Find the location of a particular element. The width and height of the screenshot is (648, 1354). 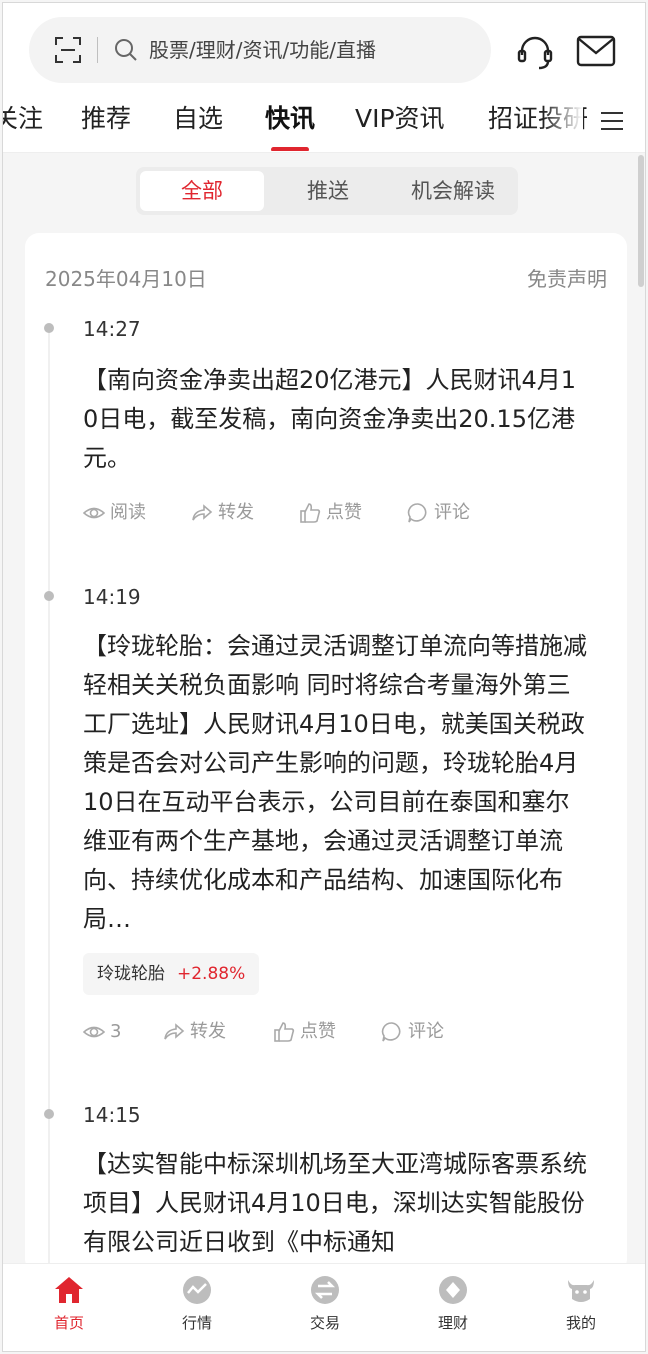

nav-wealth: 理财 is located at coordinates (453, 1309).